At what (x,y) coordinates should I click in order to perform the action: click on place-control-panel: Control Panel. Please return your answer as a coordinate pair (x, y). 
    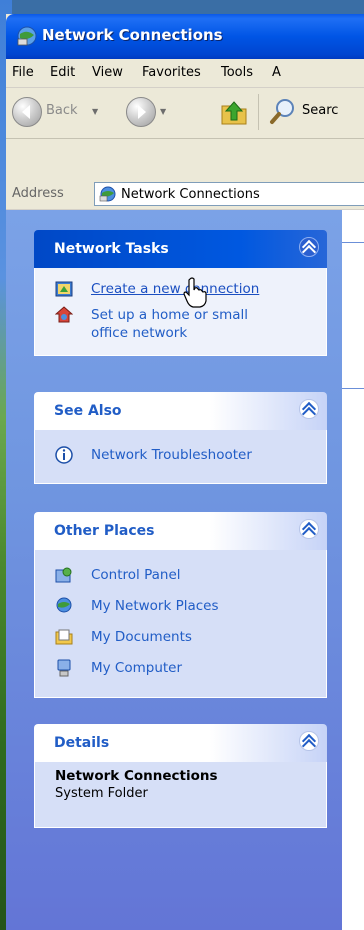
    Looking at the image, I should click on (180, 579).